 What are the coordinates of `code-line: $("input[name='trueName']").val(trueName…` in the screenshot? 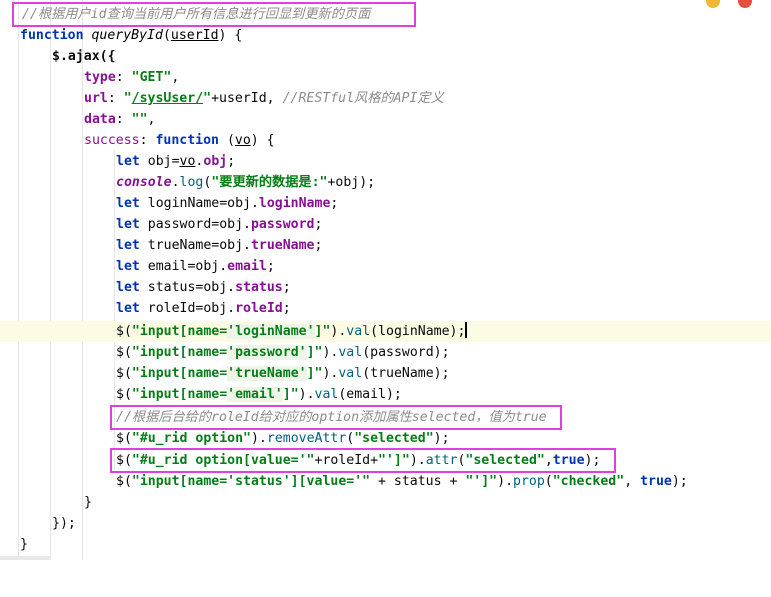 It's located at (385, 373).